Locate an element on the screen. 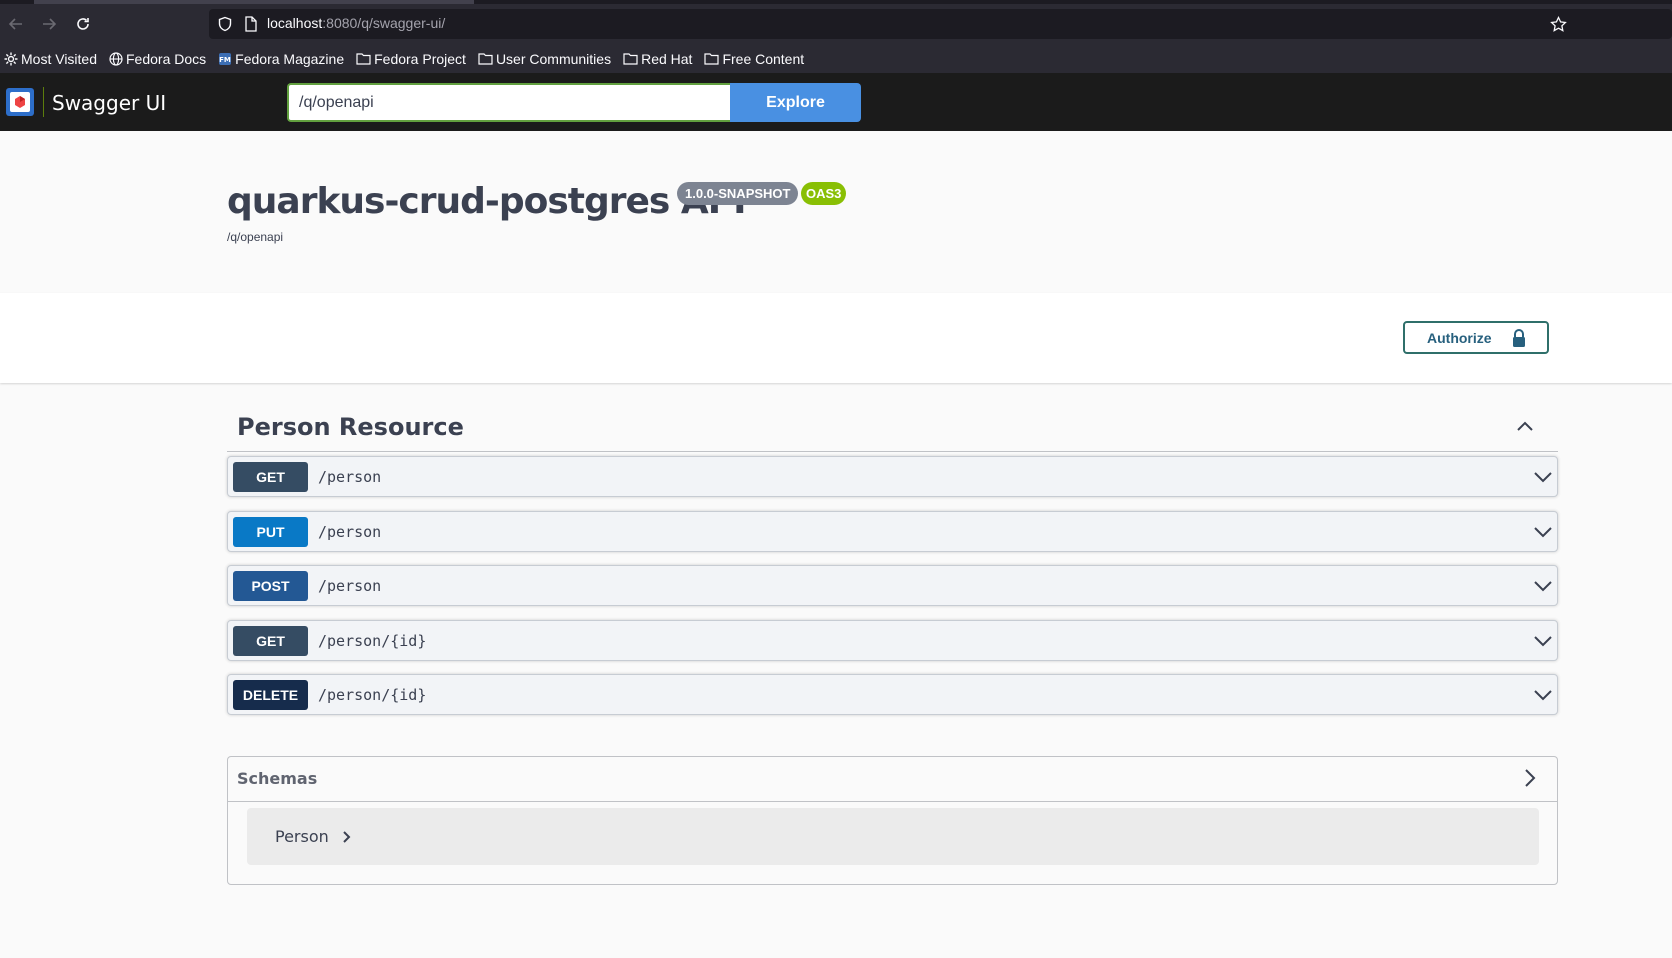 Image resolution: width=1672 pixels, height=958 pixels. schemas-section: Schemas Person is located at coordinates (892, 820).